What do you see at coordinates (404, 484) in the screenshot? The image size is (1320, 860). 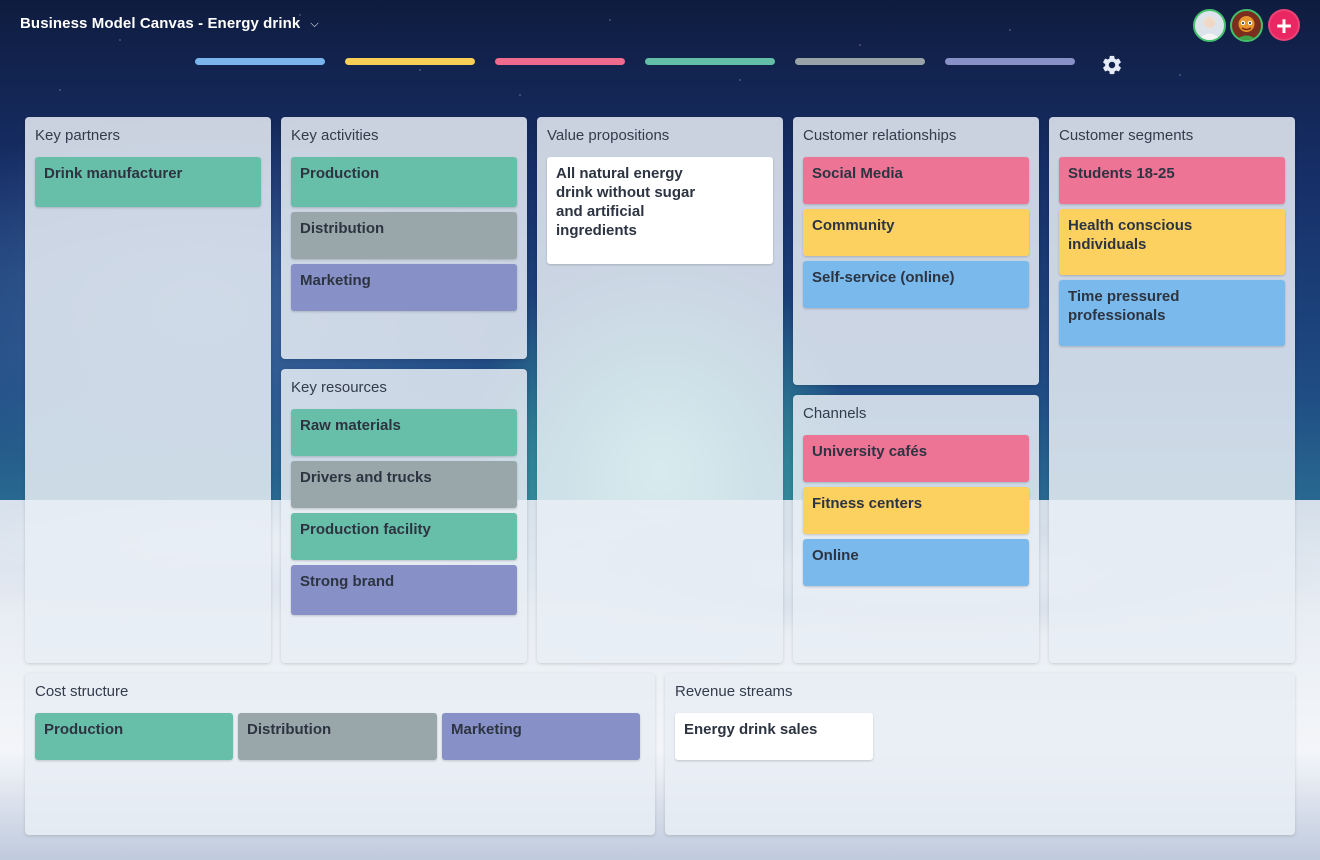 I see `card-drivers-and-trucks: Drivers and trucks` at bounding box center [404, 484].